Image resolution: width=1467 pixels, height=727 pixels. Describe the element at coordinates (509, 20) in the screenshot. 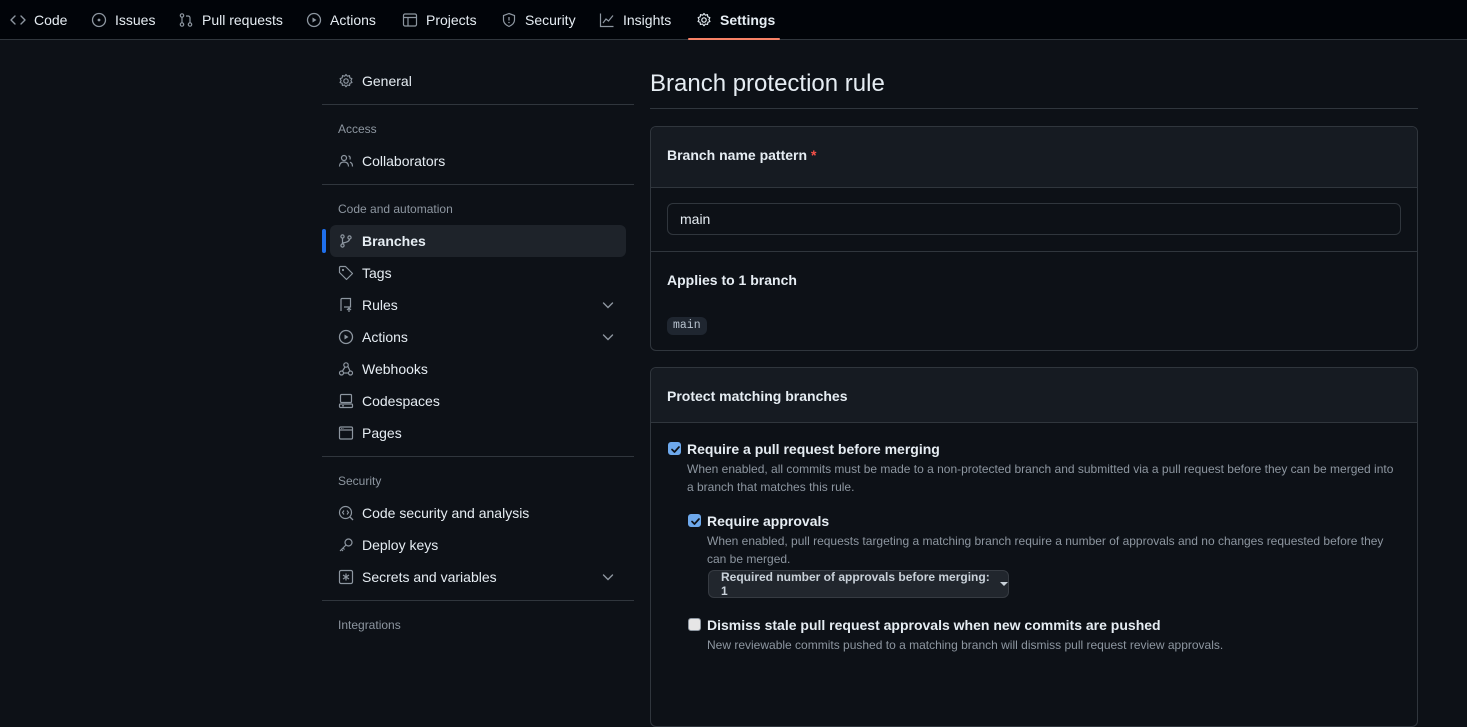

I see `shield-icon` at that location.